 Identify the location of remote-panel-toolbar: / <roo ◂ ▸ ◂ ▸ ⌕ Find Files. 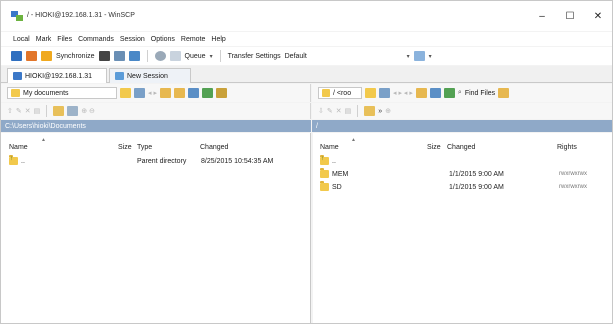
(462, 93).